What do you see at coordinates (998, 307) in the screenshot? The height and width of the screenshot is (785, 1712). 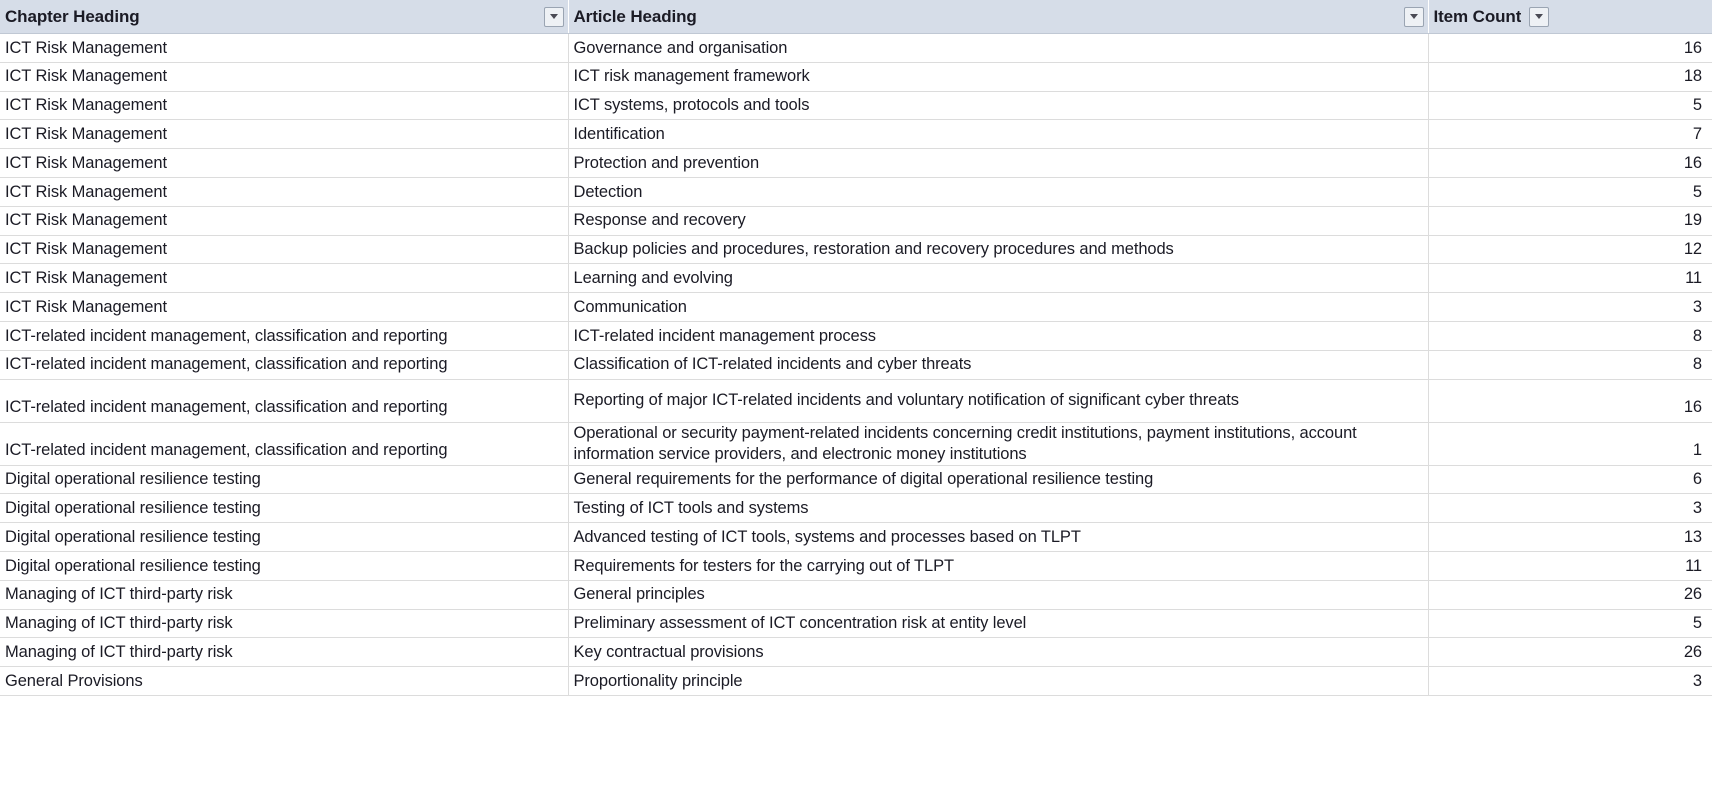 I see `cell-article-heading: Communication` at bounding box center [998, 307].